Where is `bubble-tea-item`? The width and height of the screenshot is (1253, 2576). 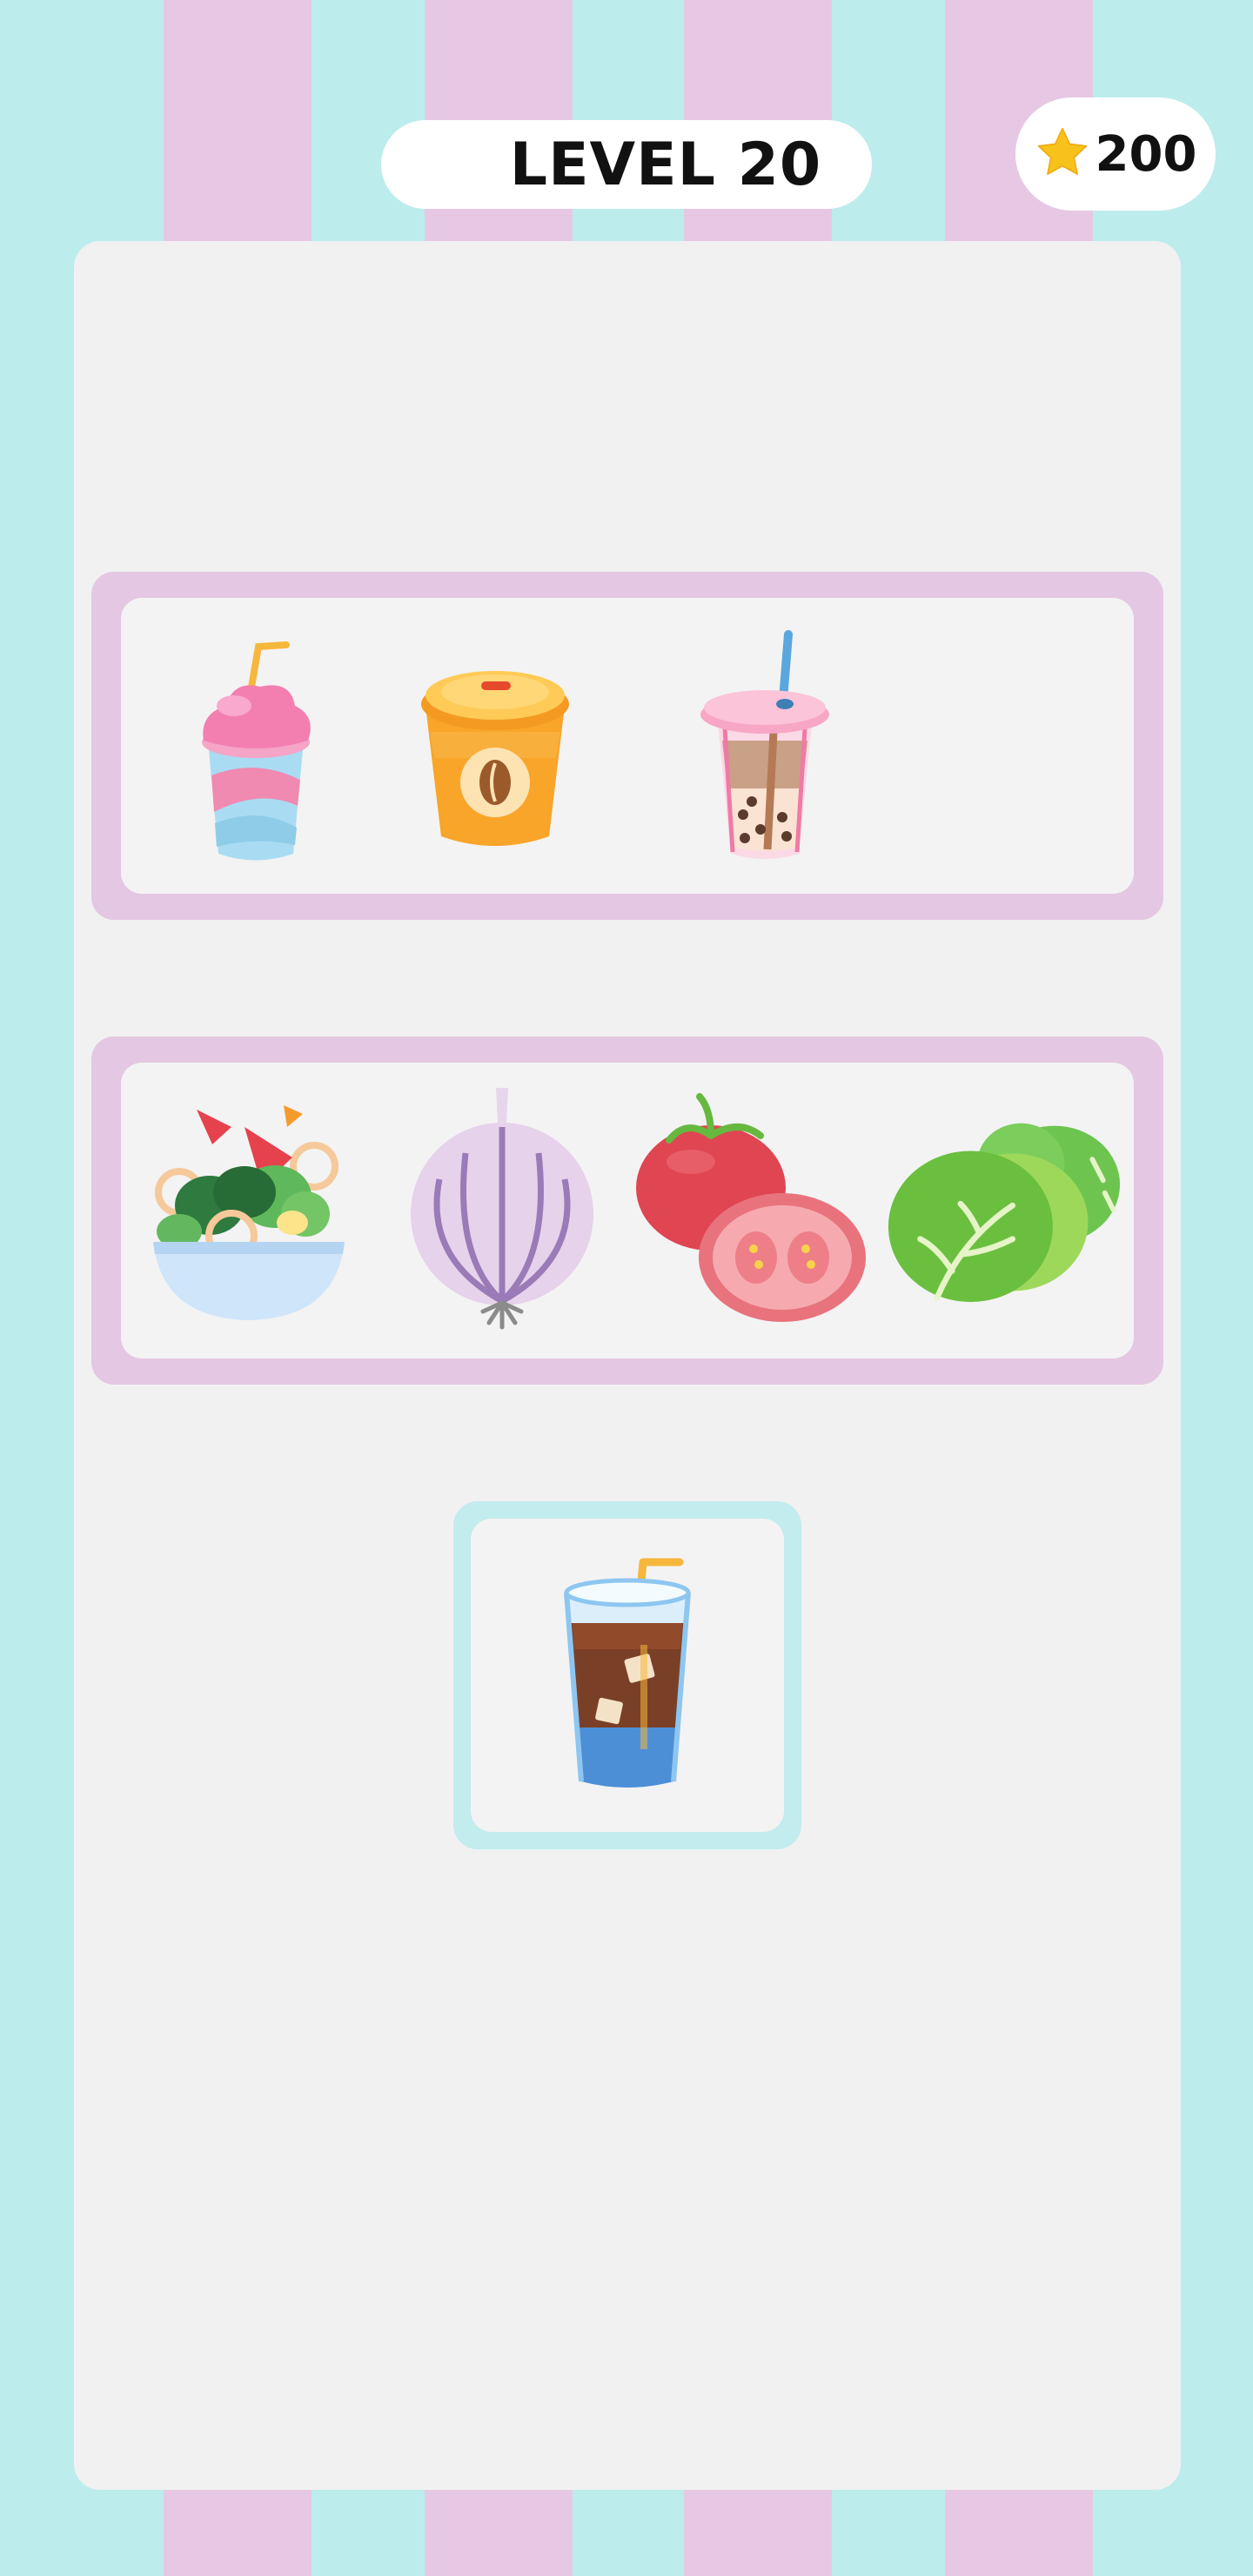
bubble-tea-item is located at coordinates (764, 745).